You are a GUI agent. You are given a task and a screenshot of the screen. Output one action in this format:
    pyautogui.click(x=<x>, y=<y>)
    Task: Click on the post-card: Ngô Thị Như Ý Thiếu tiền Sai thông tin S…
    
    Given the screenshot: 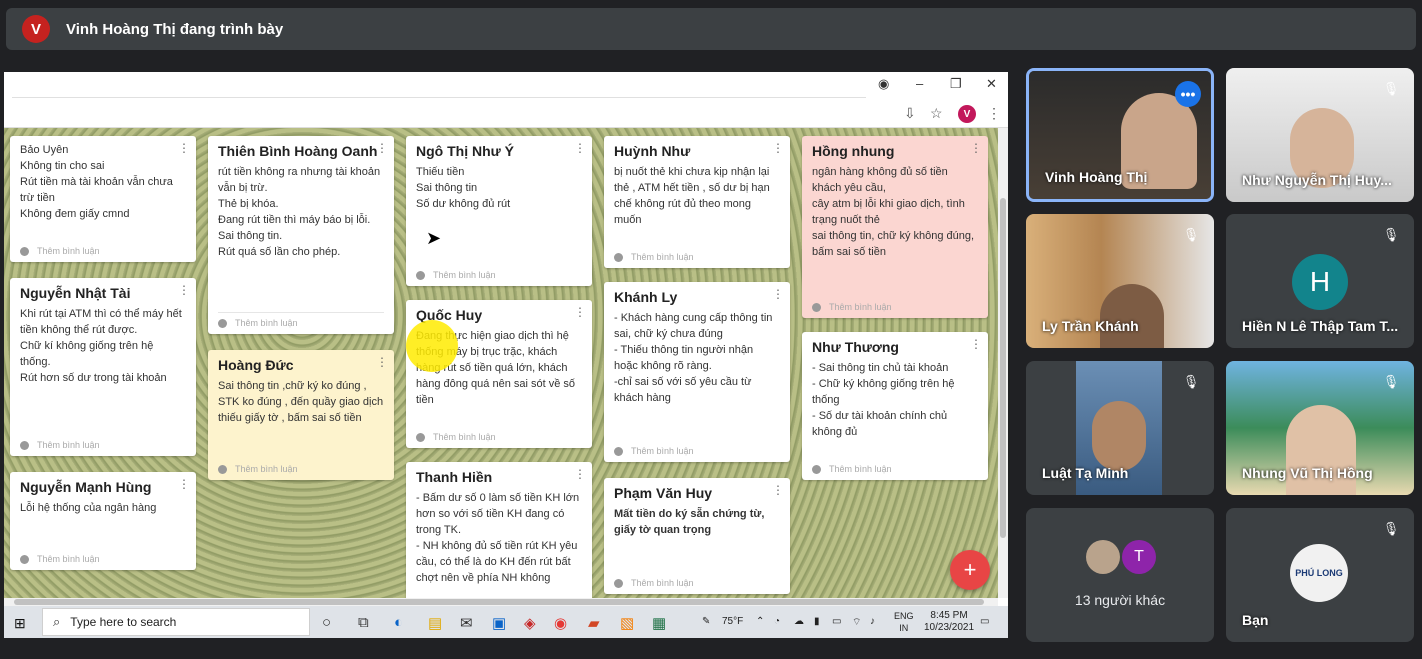 What is the action you would take?
    pyautogui.click(x=499, y=211)
    